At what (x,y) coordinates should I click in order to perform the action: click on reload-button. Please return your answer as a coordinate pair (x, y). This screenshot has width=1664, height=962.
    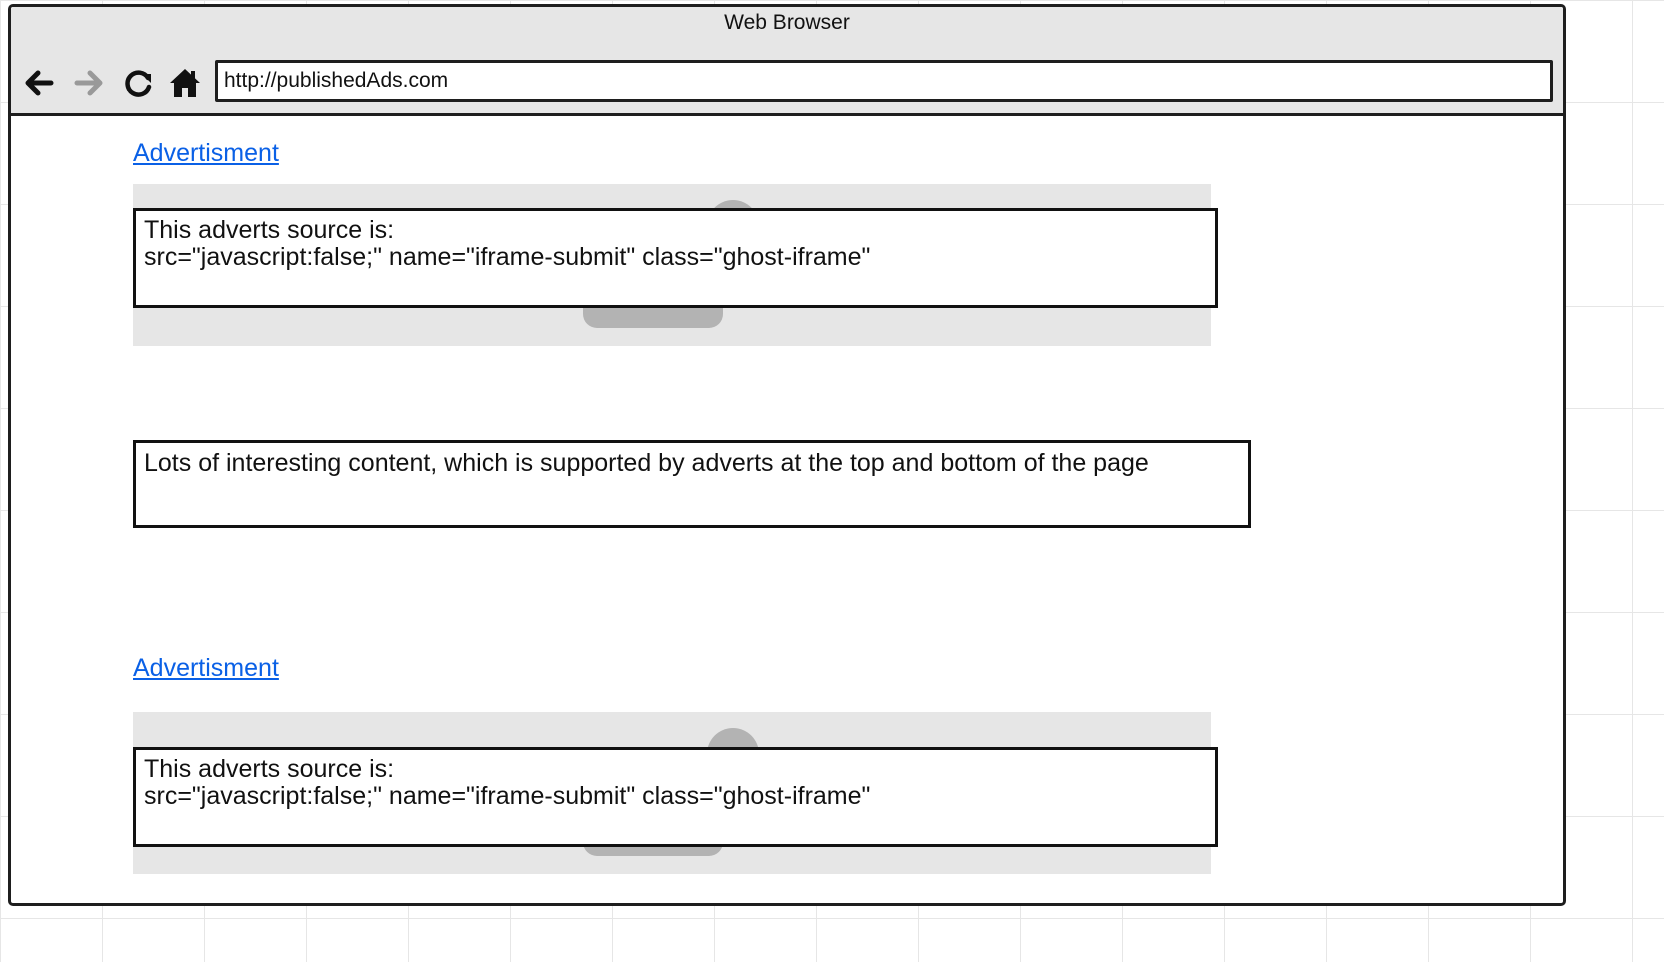
    Looking at the image, I should click on (139, 83).